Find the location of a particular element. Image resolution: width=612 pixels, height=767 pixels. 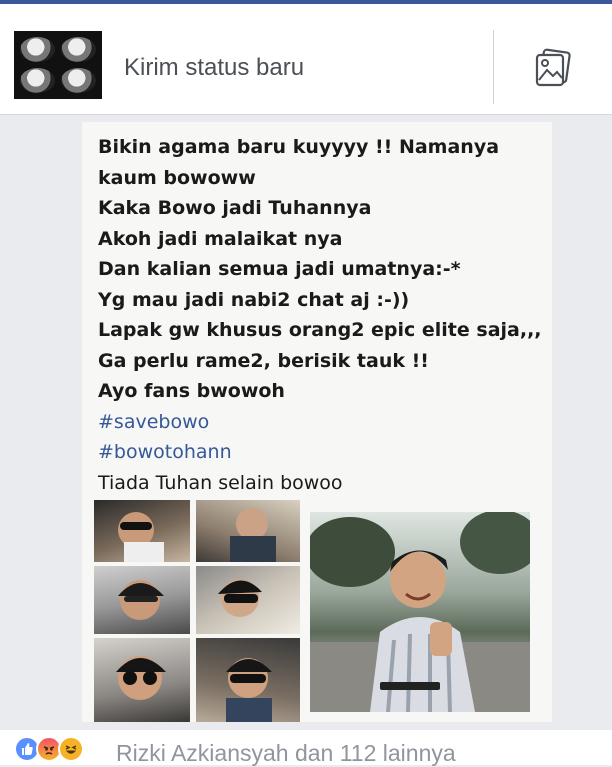

status-input: Kirim status baru is located at coordinates (214, 68).